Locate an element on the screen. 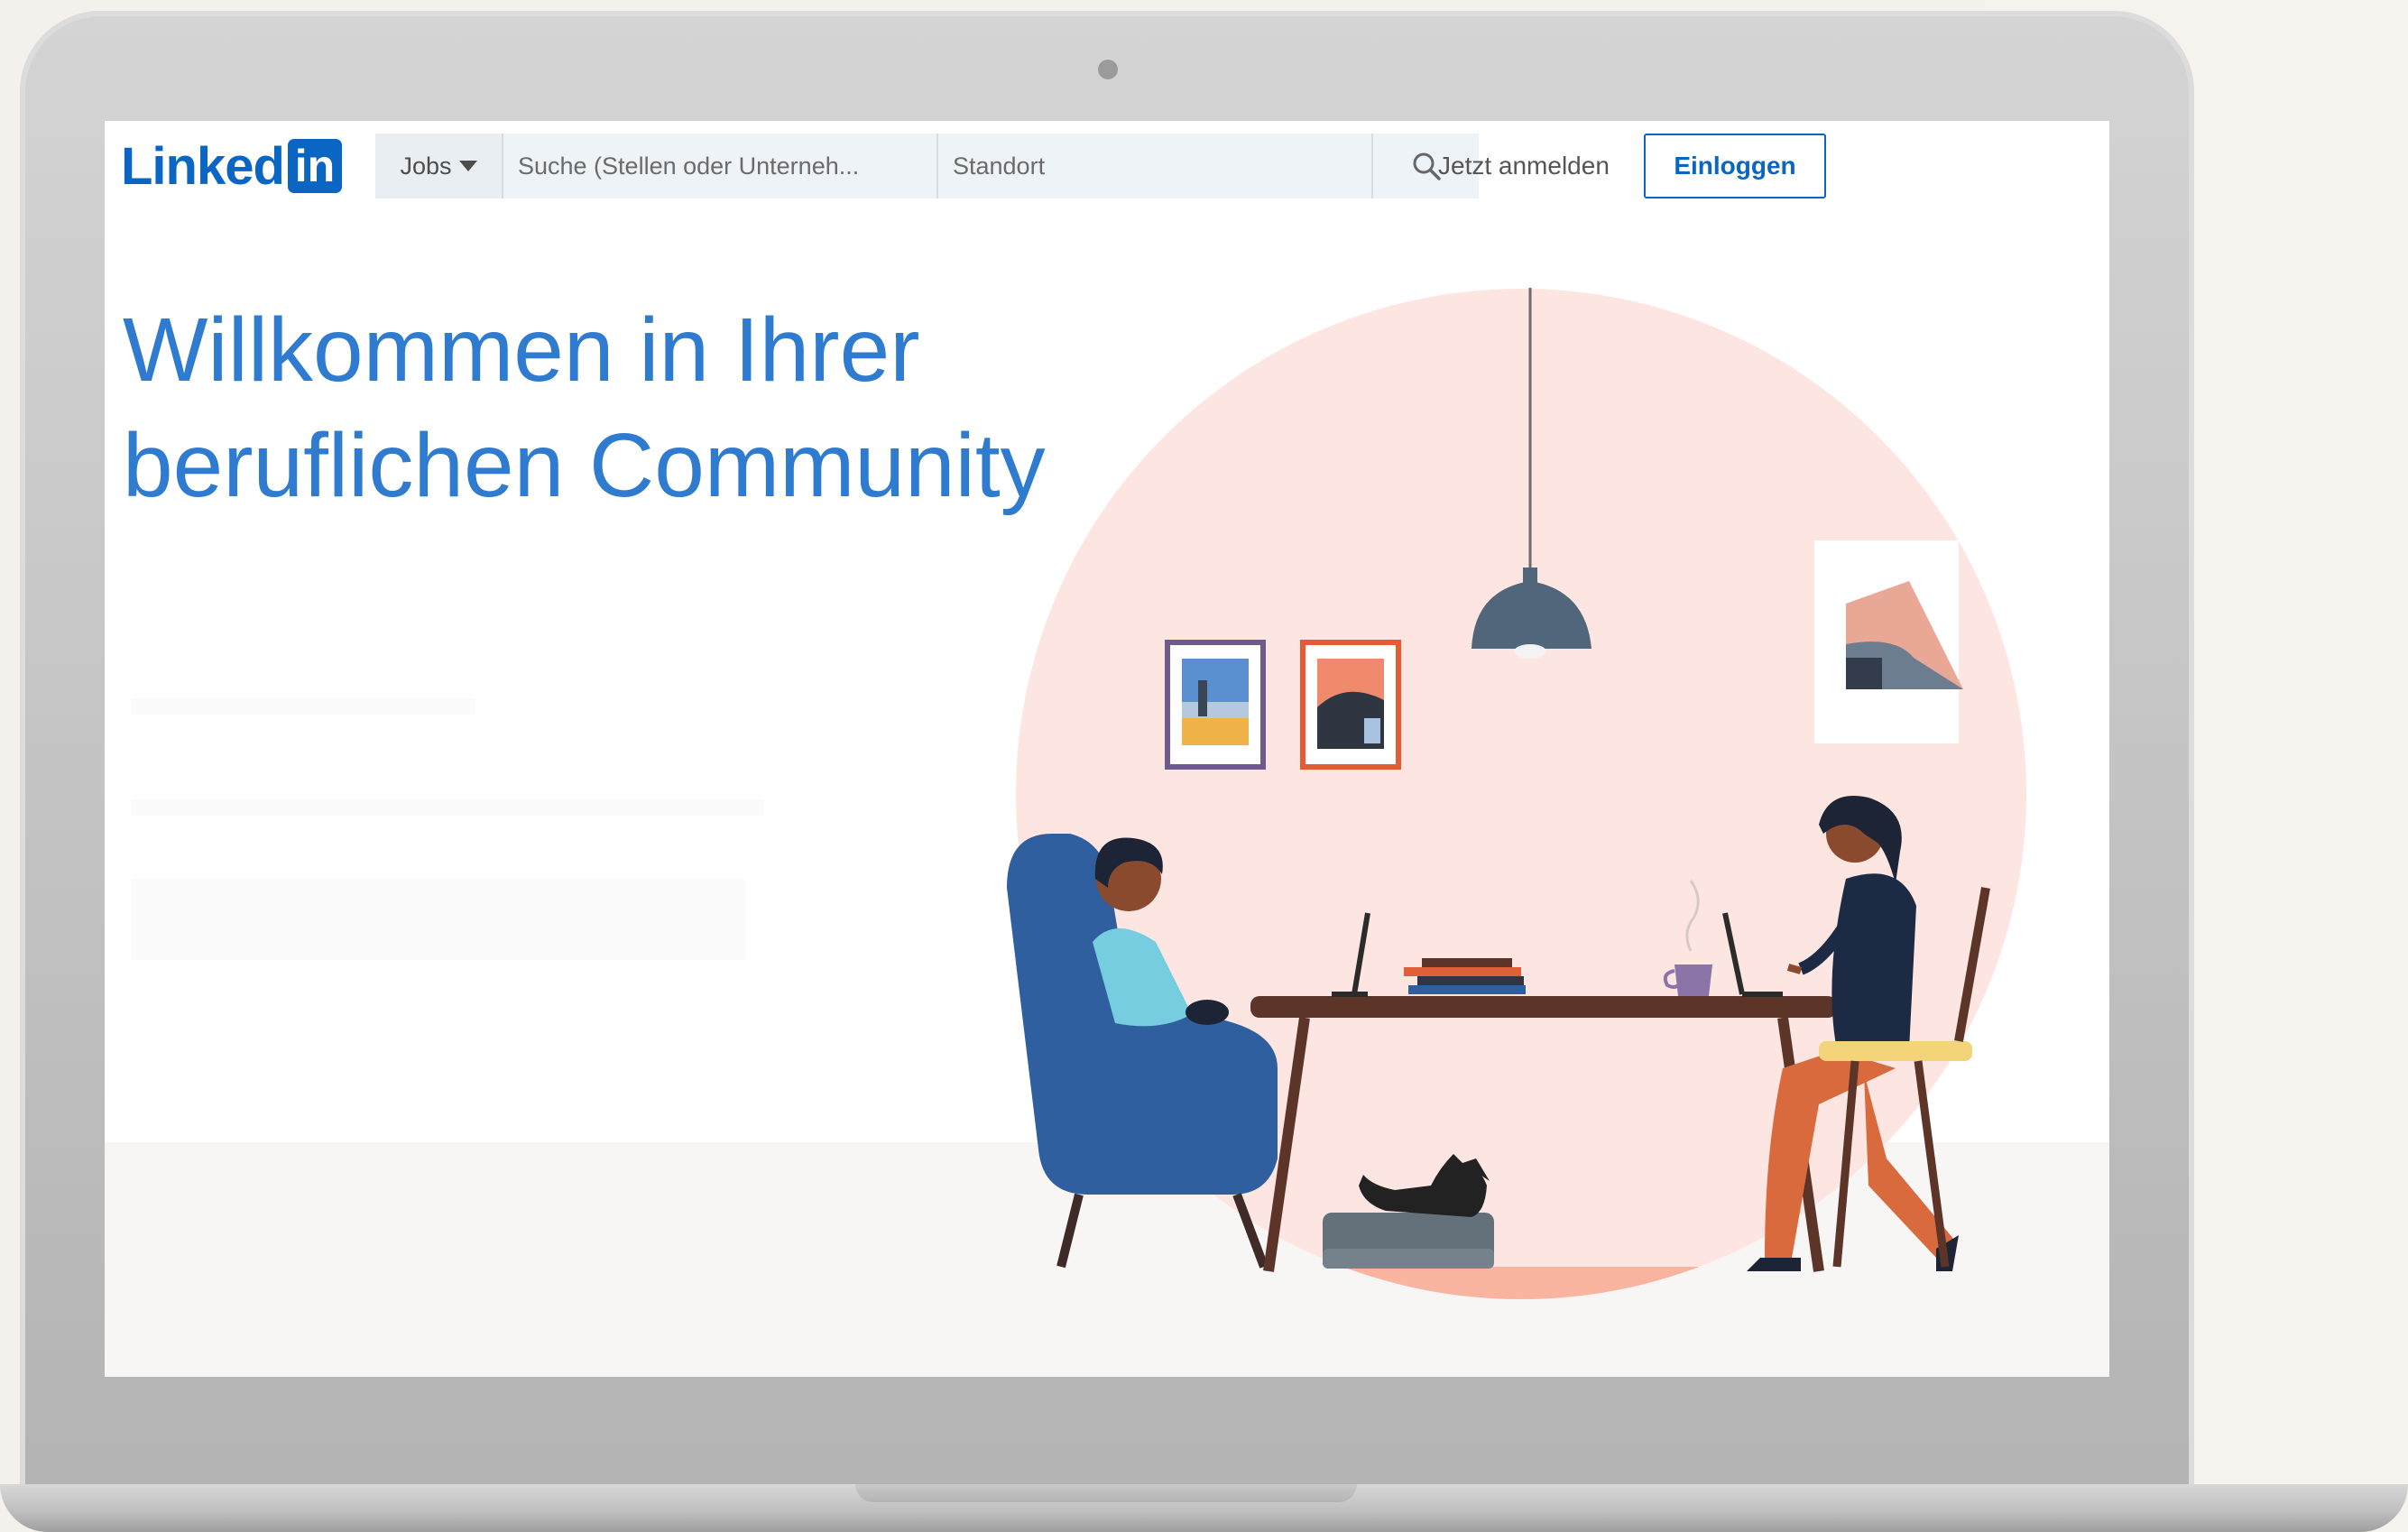 Image resolution: width=2408 pixels, height=1532 pixels. jobs-dropdown: Jobs is located at coordinates (439, 166).